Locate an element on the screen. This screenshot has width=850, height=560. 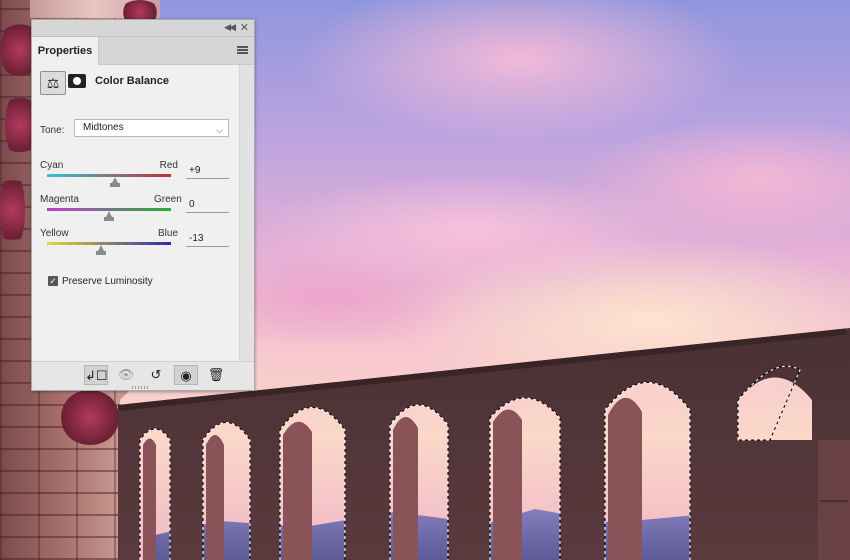
collapse-panel-icon: ◀◀ is located at coordinates (230, 27).